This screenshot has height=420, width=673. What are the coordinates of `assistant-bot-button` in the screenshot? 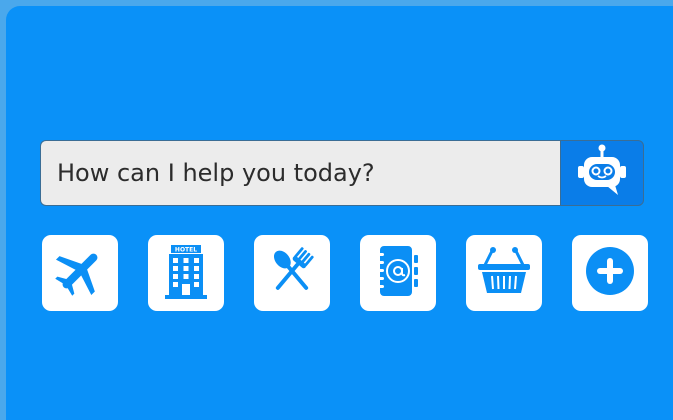 It's located at (602, 173).